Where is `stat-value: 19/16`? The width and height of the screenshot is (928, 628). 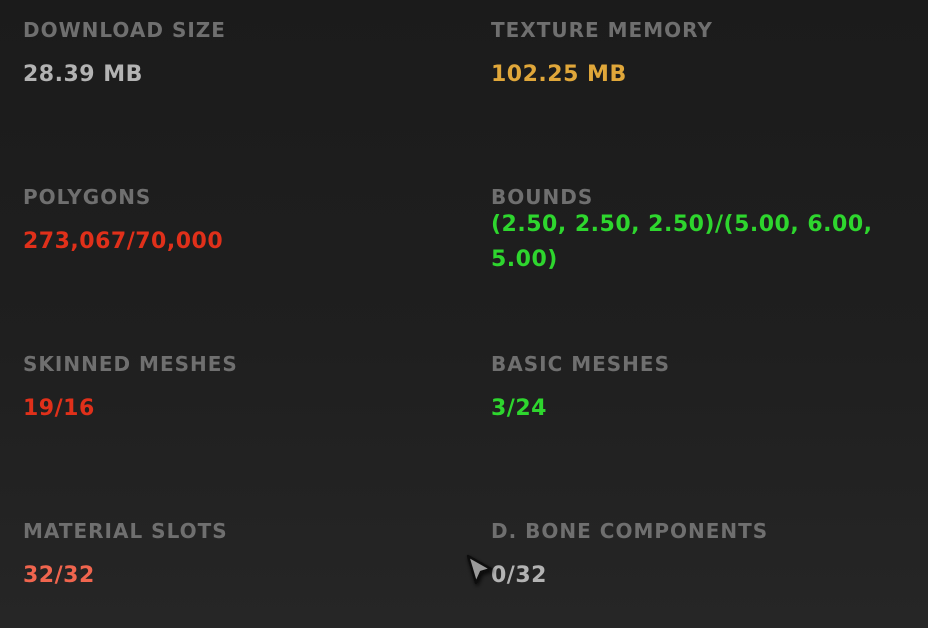 stat-value: 19/16 is located at coordinates (59, 408).